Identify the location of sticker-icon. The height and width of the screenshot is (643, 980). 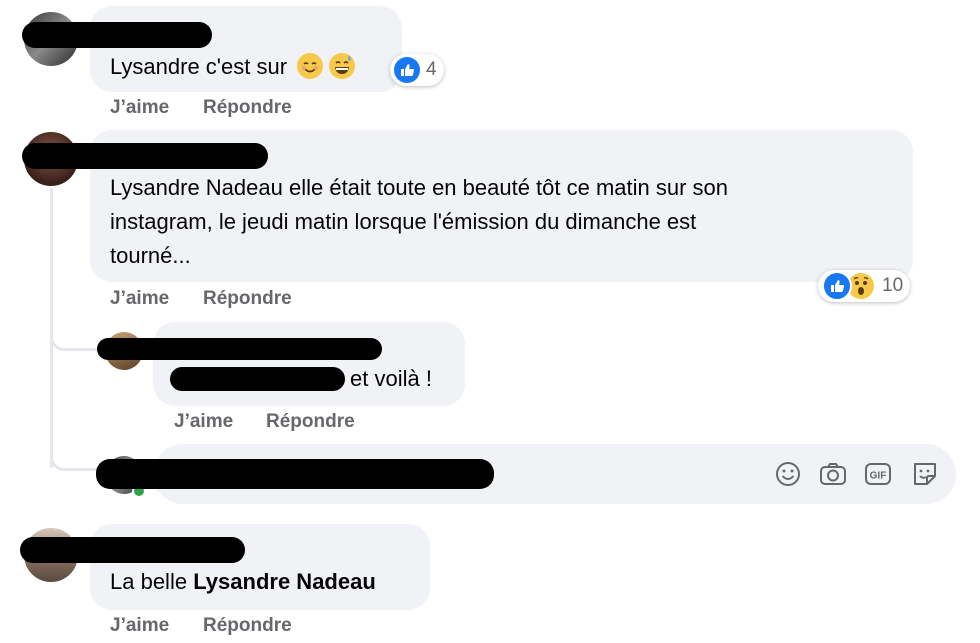
(925, 474).